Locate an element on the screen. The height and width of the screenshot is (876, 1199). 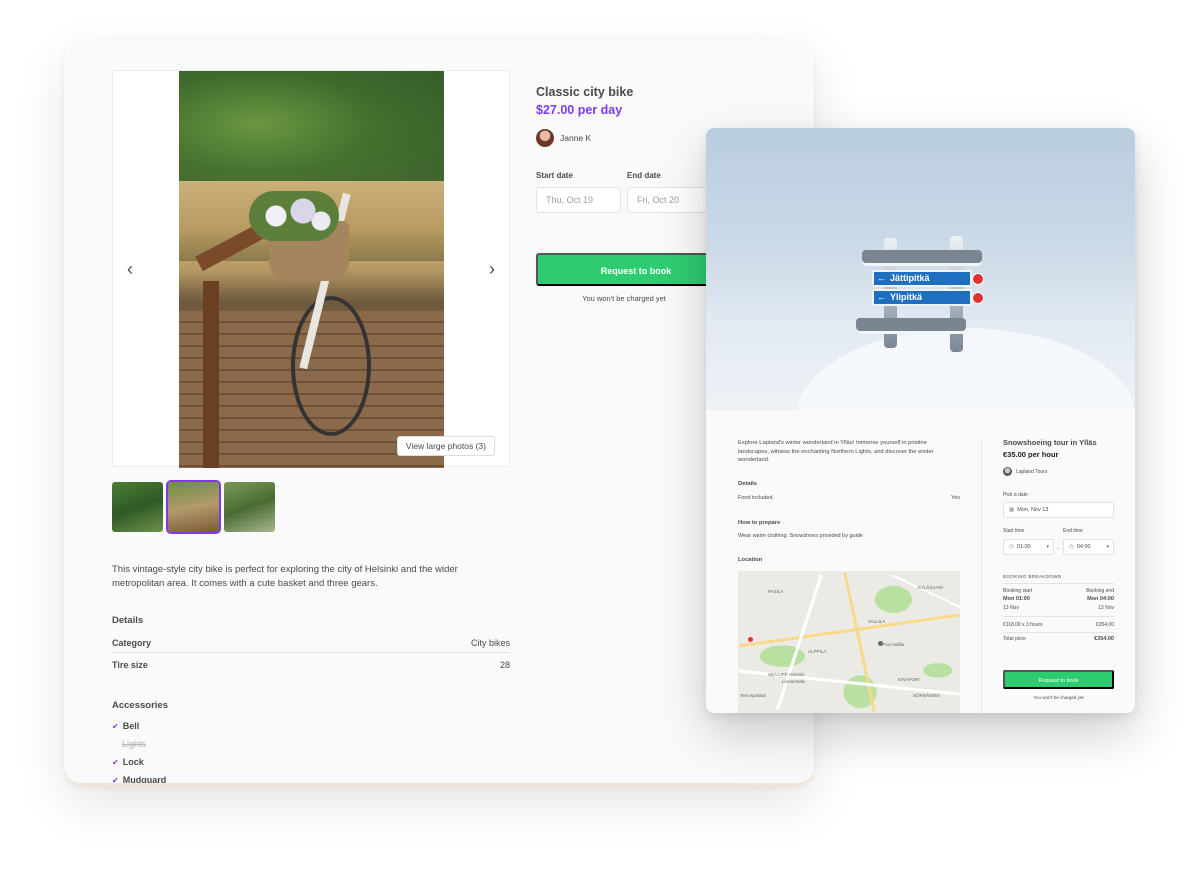
detail-row: Tire size 28 is located at coordinates (311, 667).